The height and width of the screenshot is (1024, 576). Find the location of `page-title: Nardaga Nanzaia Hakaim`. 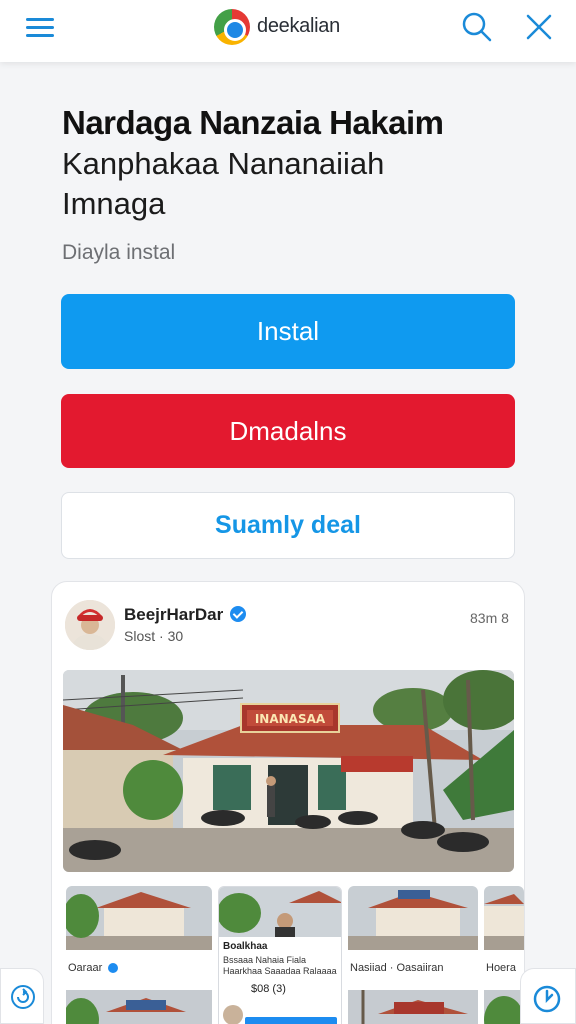

page-title: Nardaga Nanzaia Hakaim is located at coordinates (253, 122).